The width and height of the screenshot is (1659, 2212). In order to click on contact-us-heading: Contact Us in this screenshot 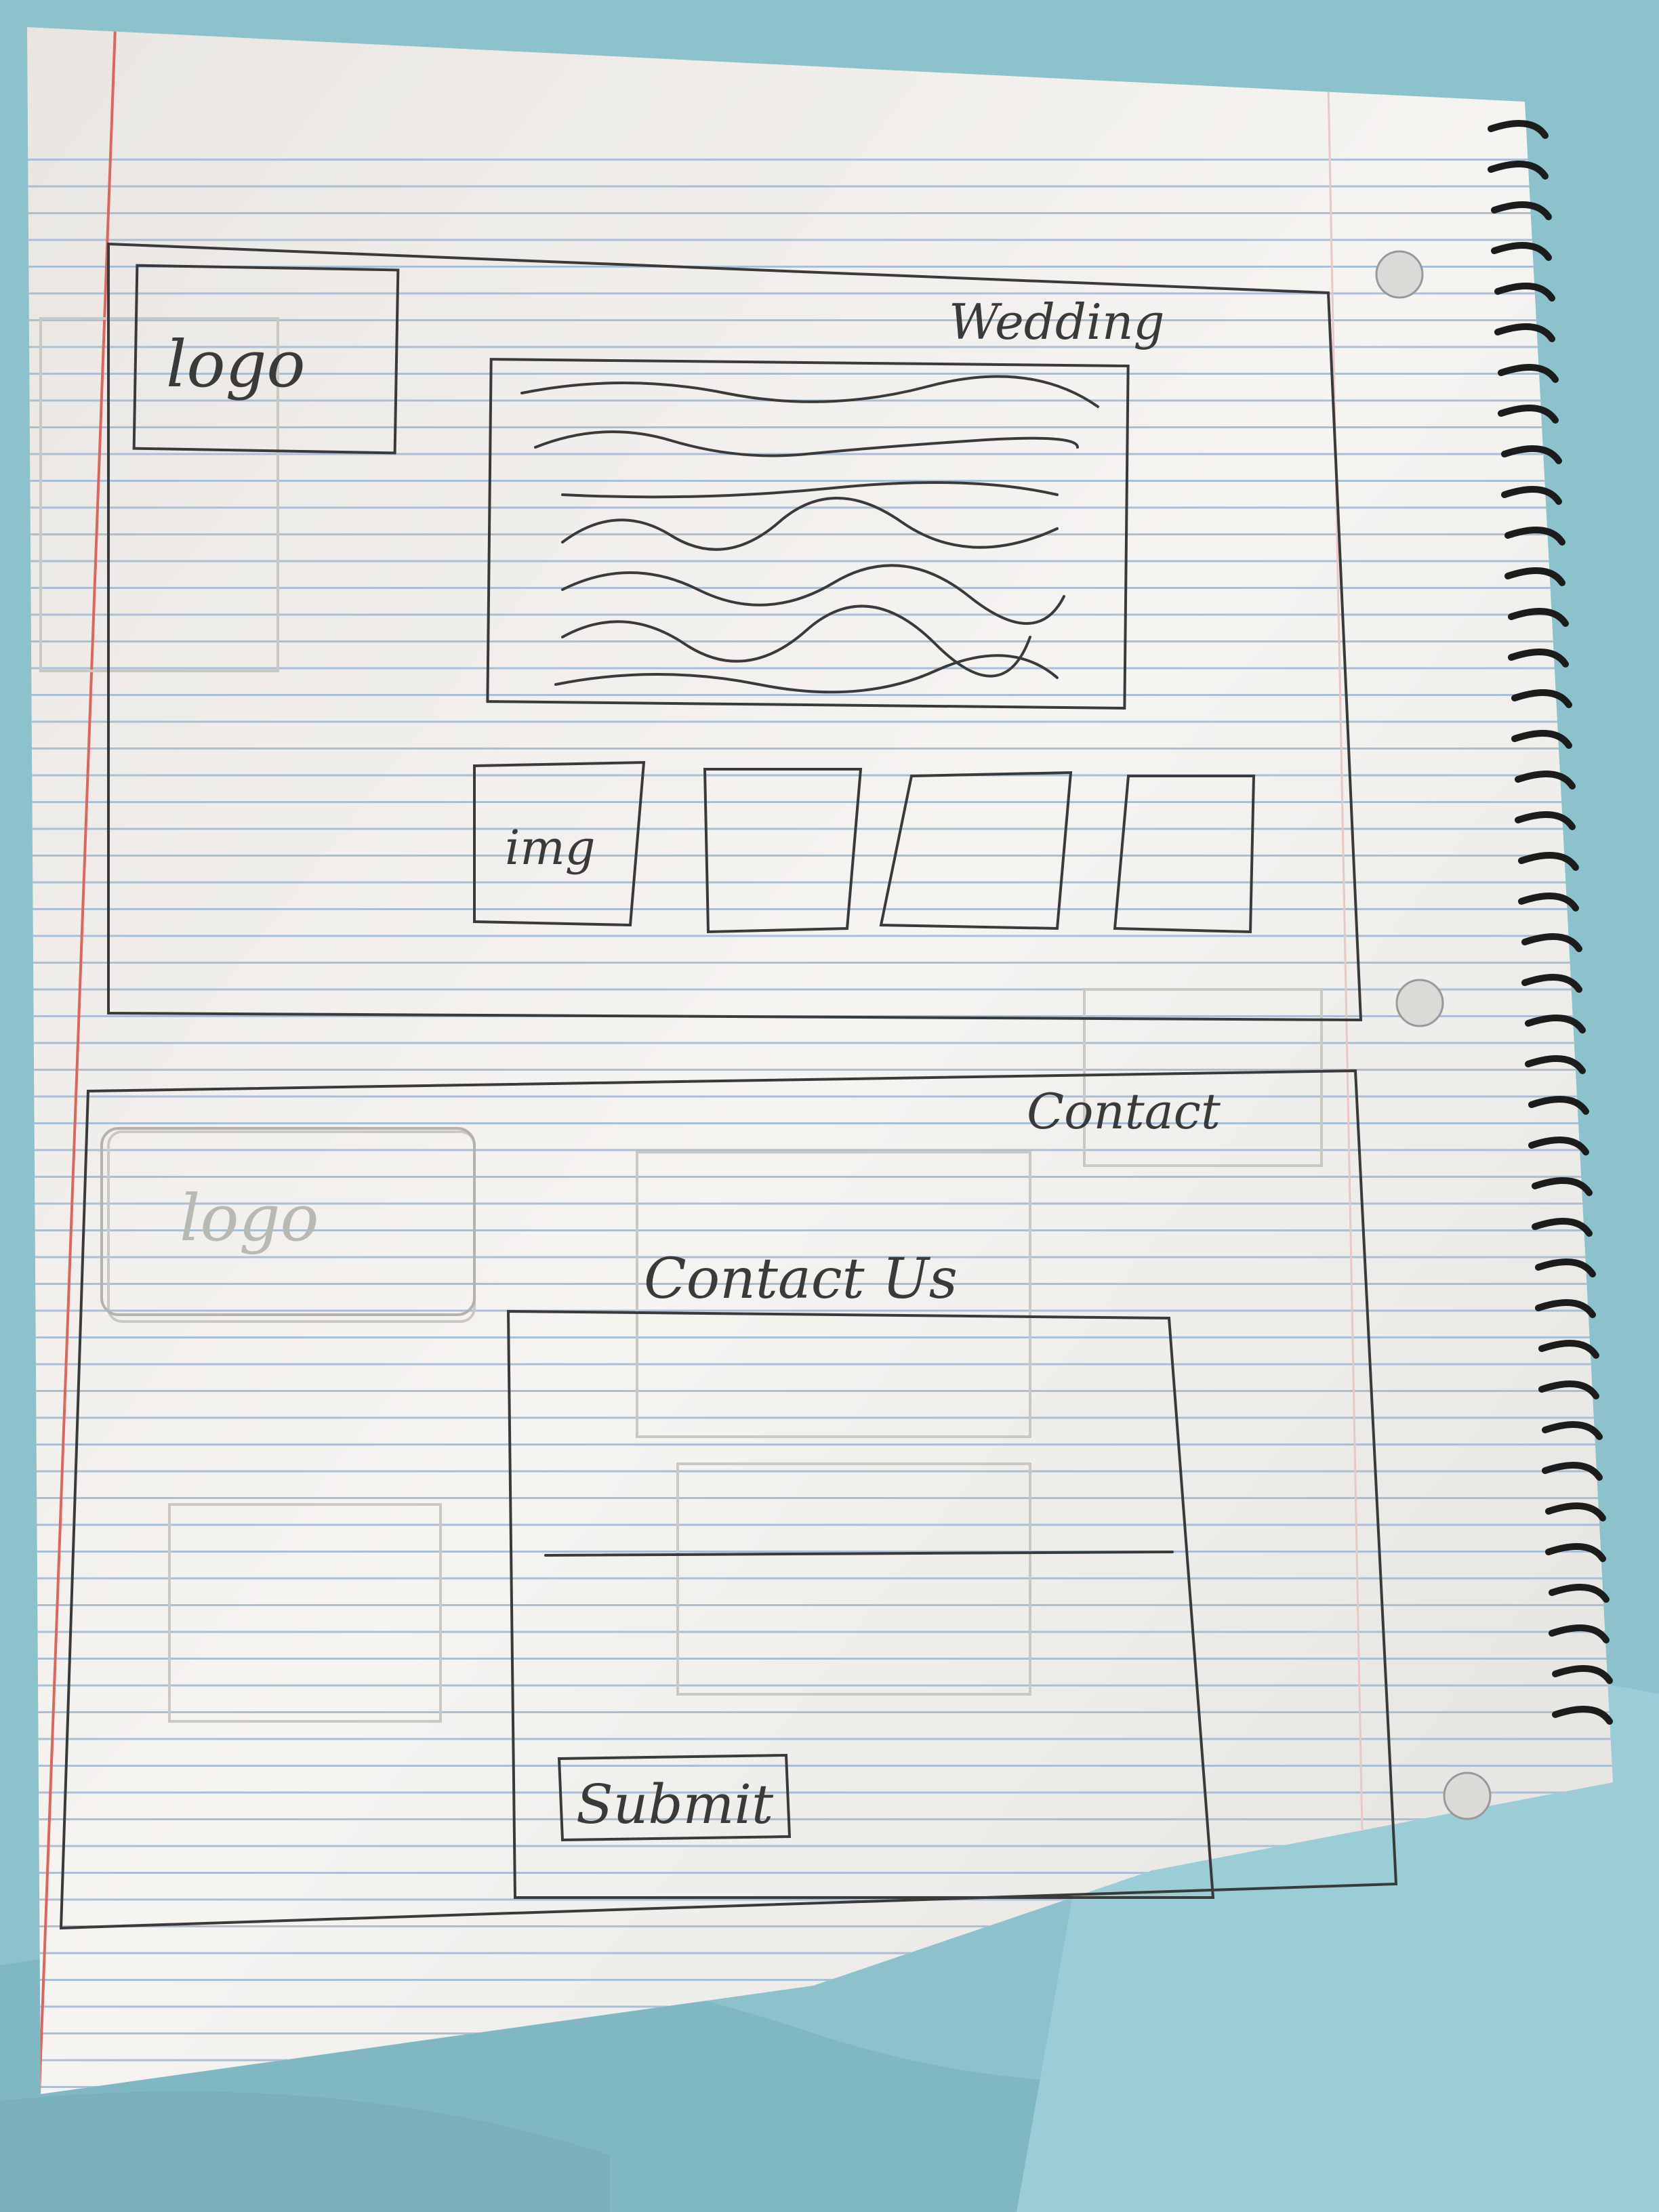, I will do `click(801, 1279)`.